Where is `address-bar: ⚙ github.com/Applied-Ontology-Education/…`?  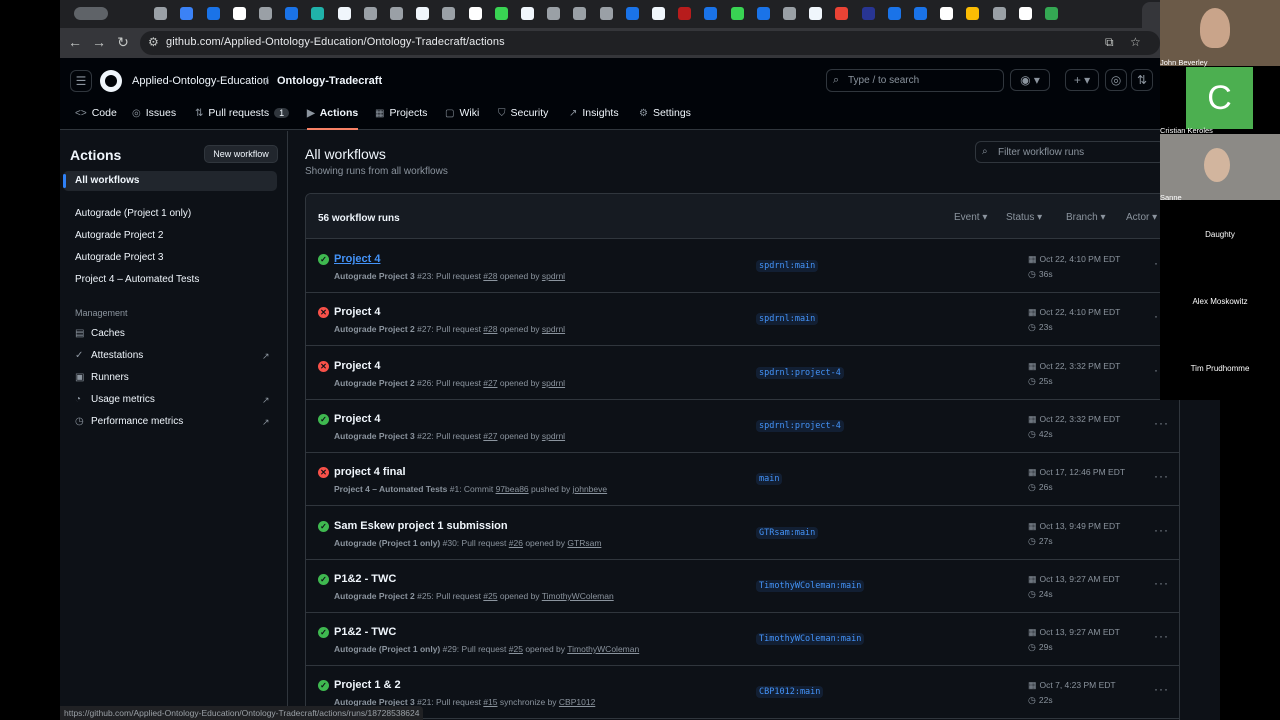 address-bar: ⚙ github.com/Applied-Ontology-Education/… is located at coordinates (650, 43).